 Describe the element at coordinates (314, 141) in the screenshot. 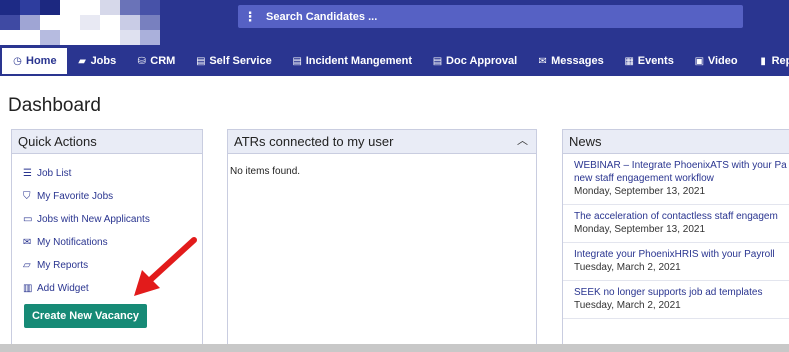

I see `atr-title: ATRs connected to my user` at that location.